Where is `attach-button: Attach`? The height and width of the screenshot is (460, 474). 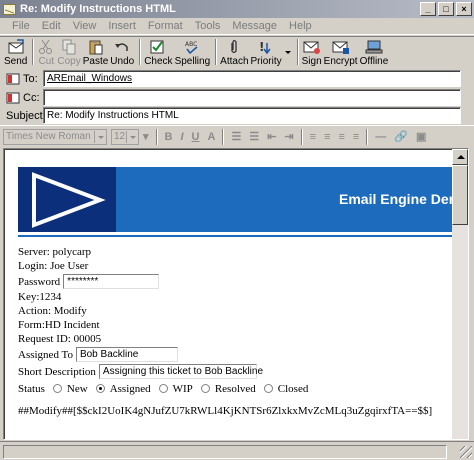
attach-button: Attach is located at coordinates (234, 52).